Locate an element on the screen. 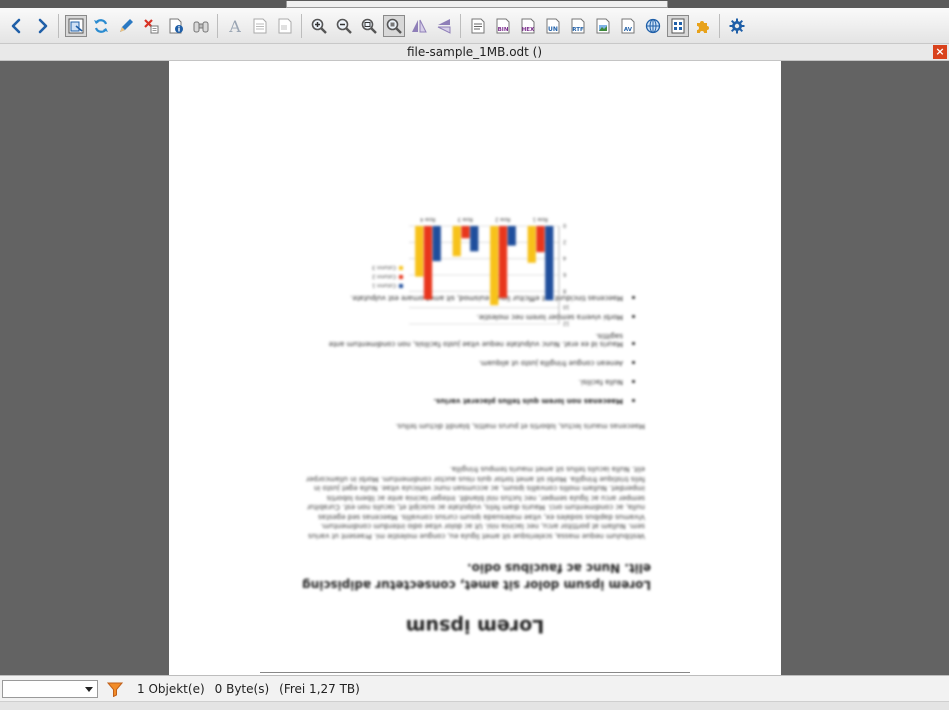 The image size is (949, 710). document-icon is located at coordinates (285, 26).